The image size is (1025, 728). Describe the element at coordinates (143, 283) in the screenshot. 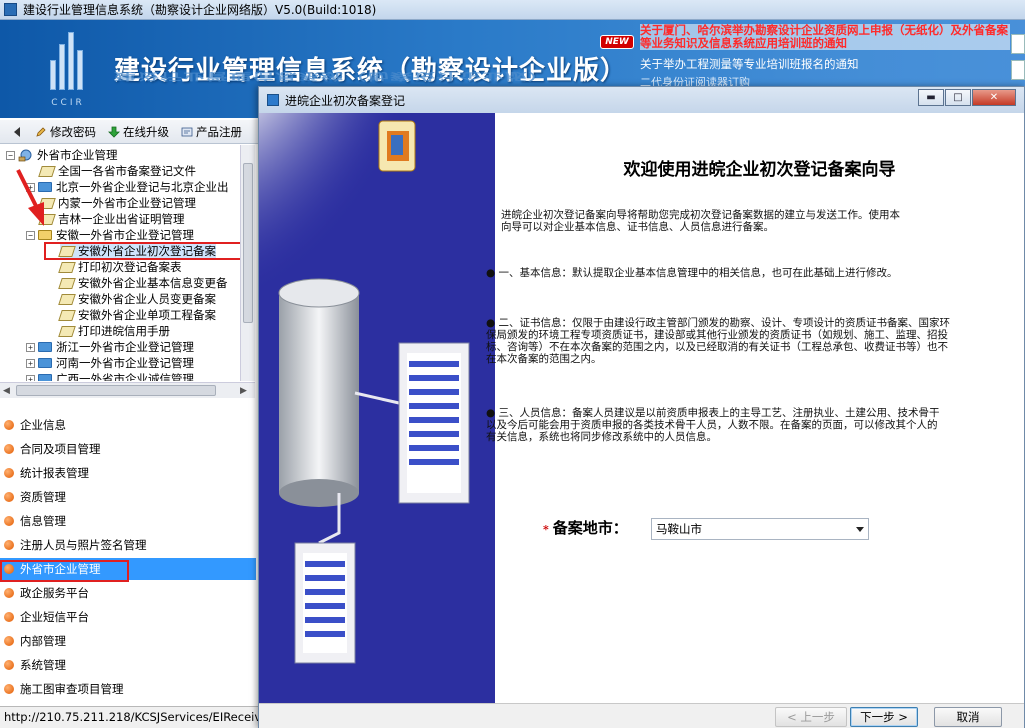

I see `tree-item: 安徽外省企业基本信息变更备` at that location.